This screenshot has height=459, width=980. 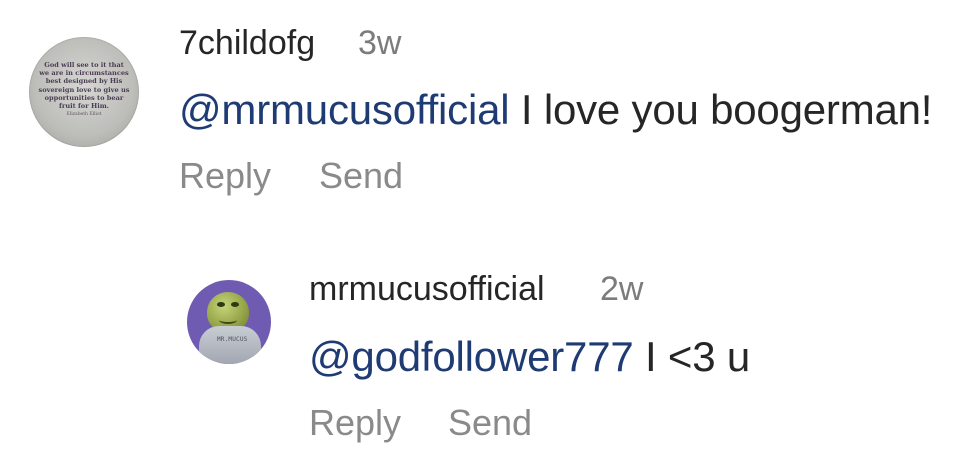 I want to click on avatar-quote-line: we are in circumstances, so click(x=84, y=73).